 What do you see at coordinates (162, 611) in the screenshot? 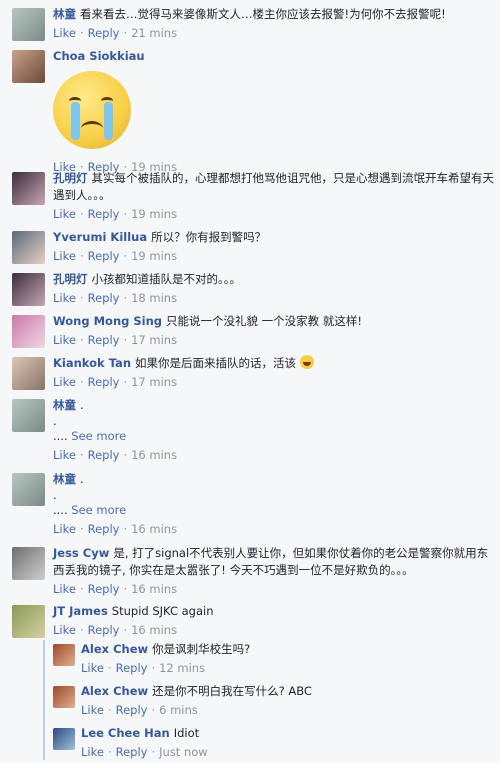
I see `comment-text: Stupid SJKC again` at bounding box center [162, 611].